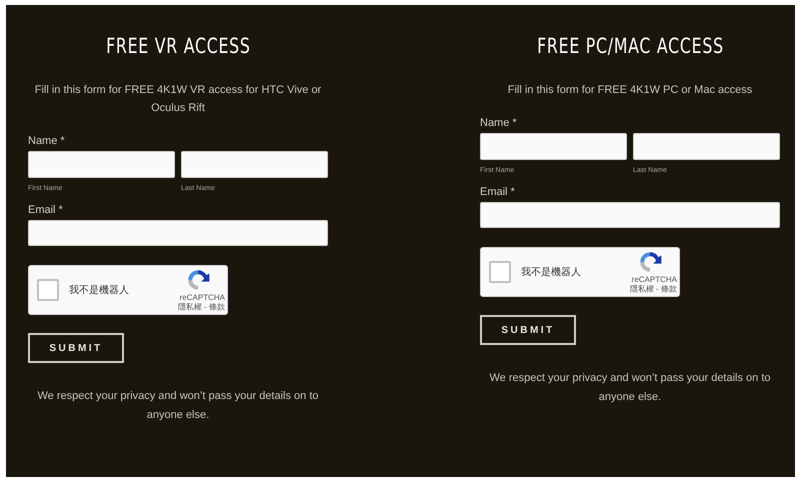 The image size is (800, 481). What do you see at coordinates (178, 99) in the screenshot?
I see `form-description: Fill in this form for FREE 4K1W VR access for HTC Vive or Oculus Rift` at bounding box center [178, 99].